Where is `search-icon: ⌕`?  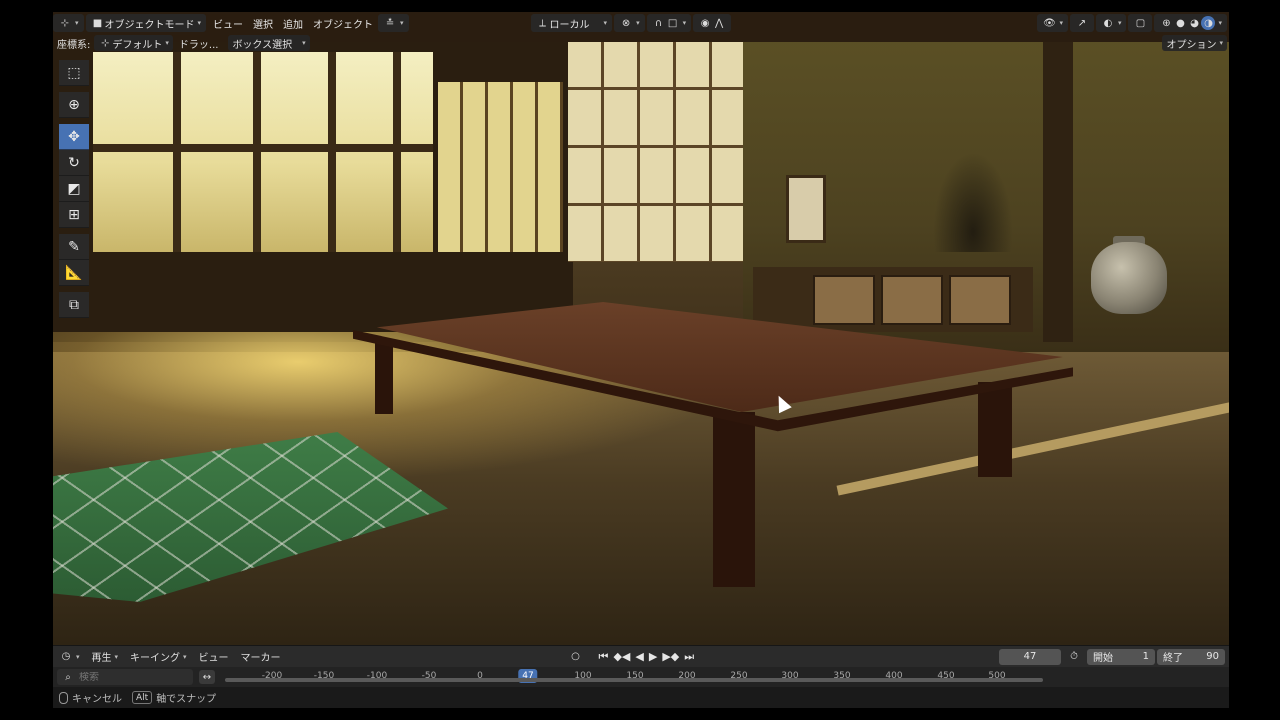 search-icon: ⌕ is located at coordinates (68, 677).